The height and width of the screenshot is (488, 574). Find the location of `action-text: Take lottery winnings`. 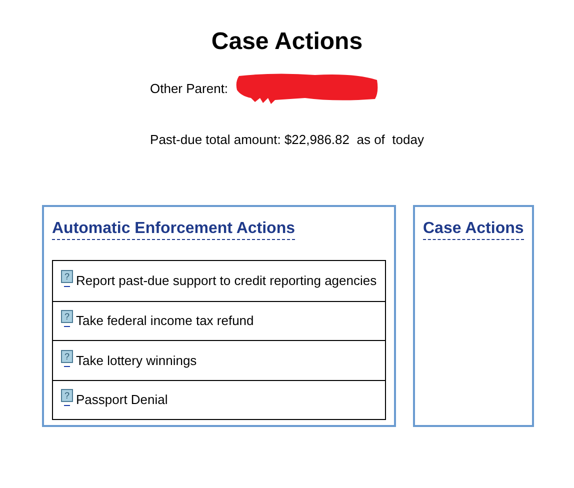

action-text: Take lottery winnings is located at coordinates (136, 361).